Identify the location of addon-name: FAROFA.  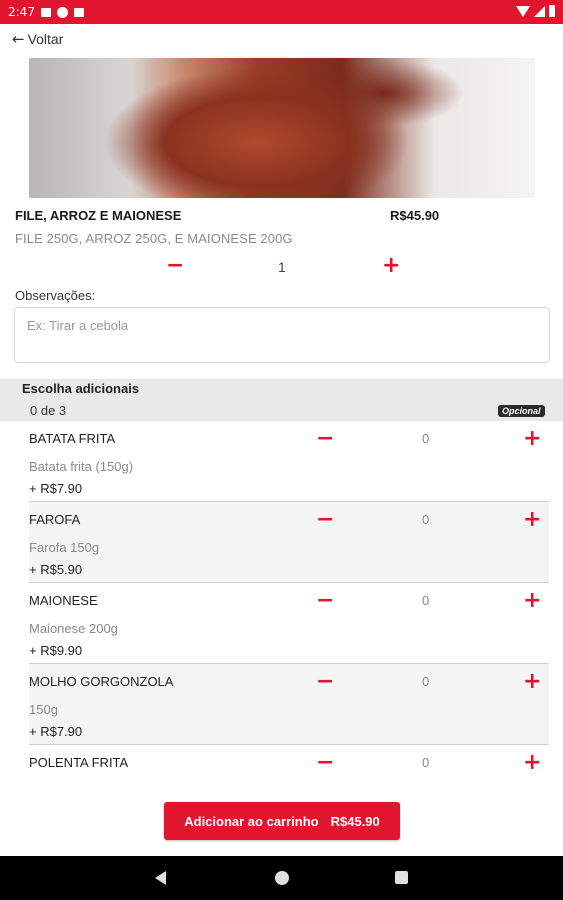
(55, 519).